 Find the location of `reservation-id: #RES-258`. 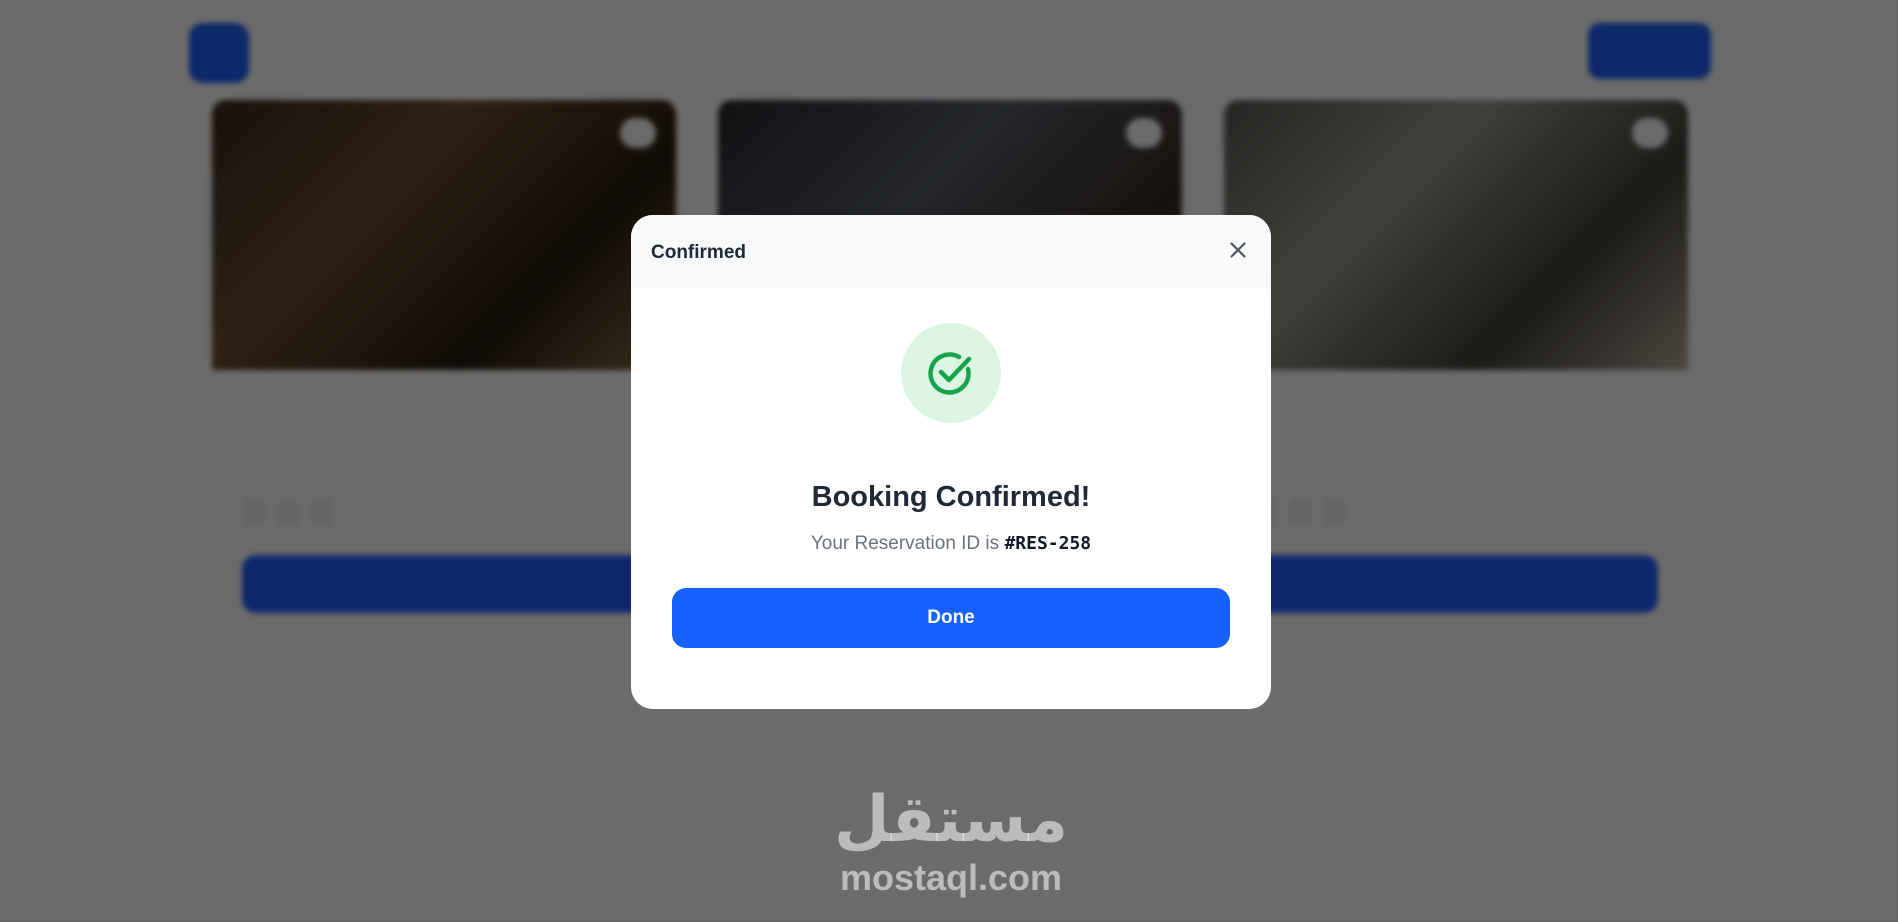

reservation-id: #RES-258 is located at coordinates (1048, 543).